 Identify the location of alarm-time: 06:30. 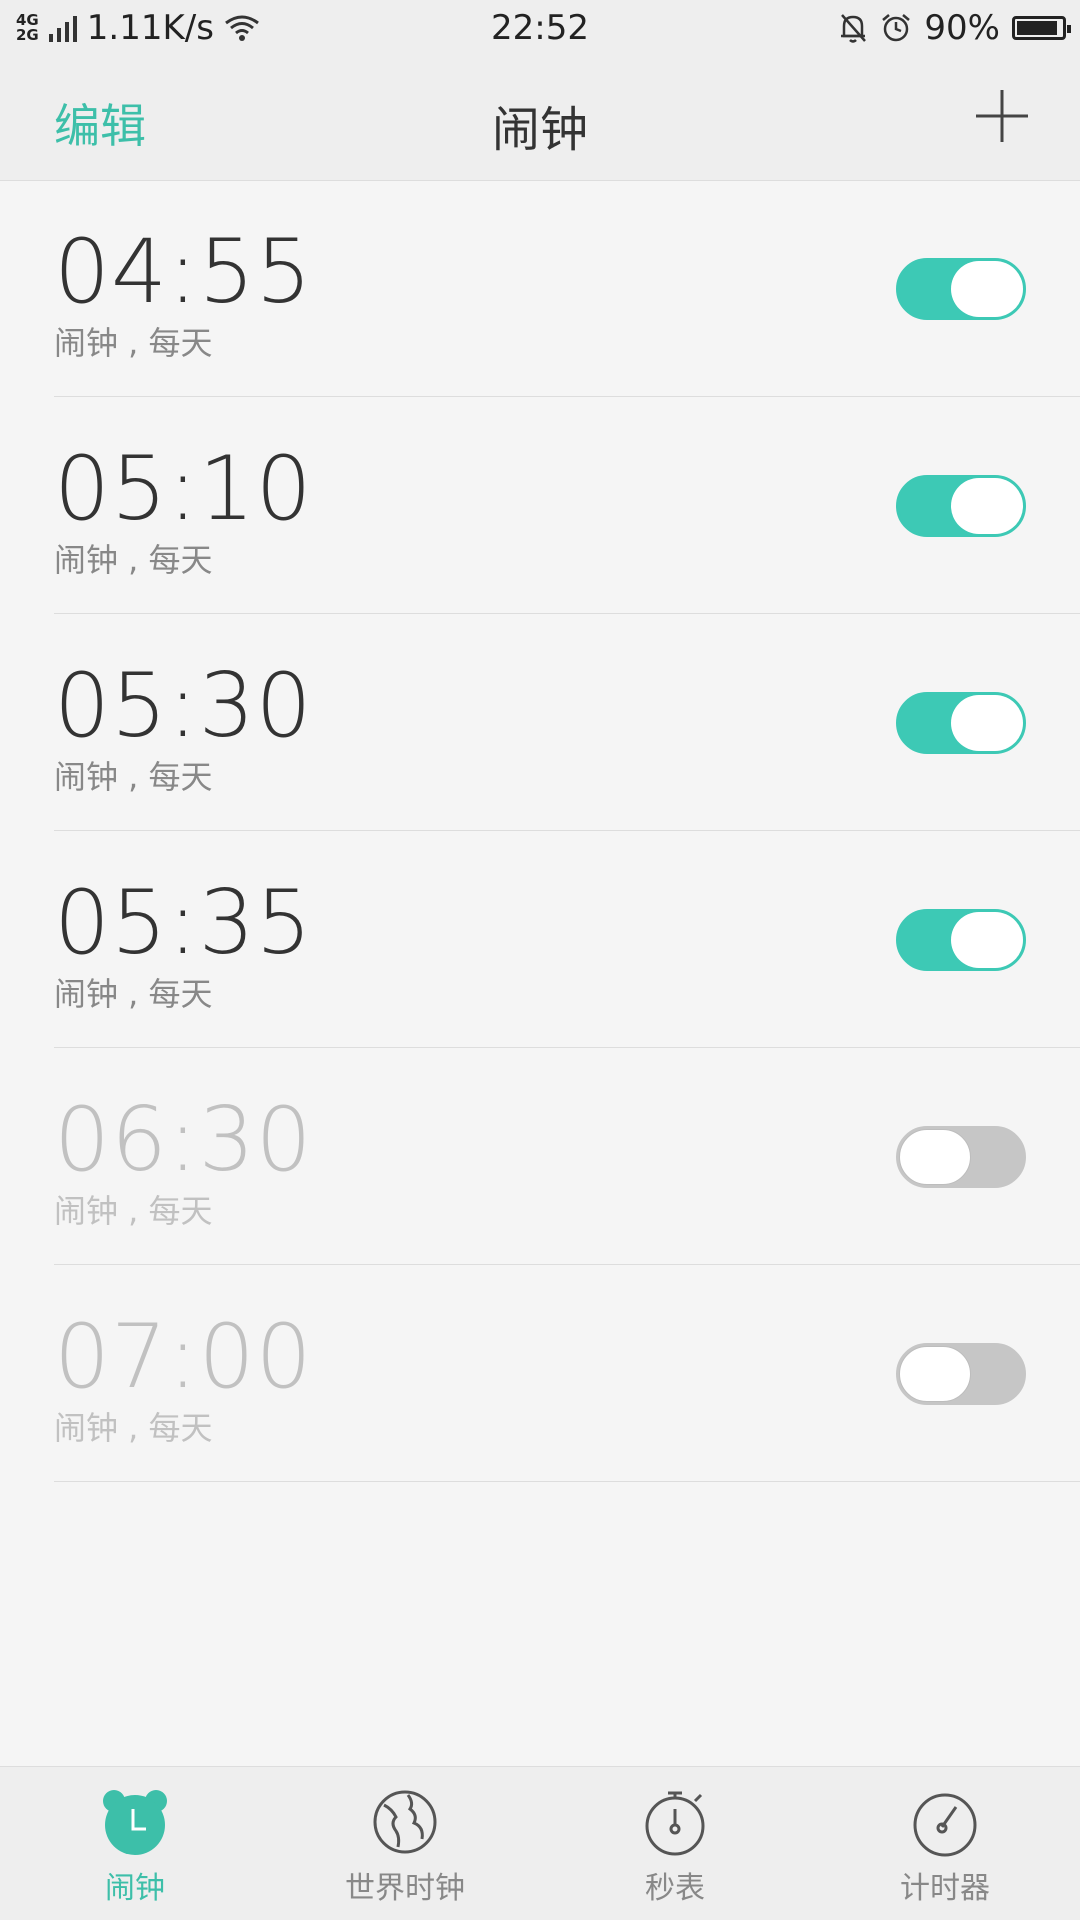
(183, 1139).